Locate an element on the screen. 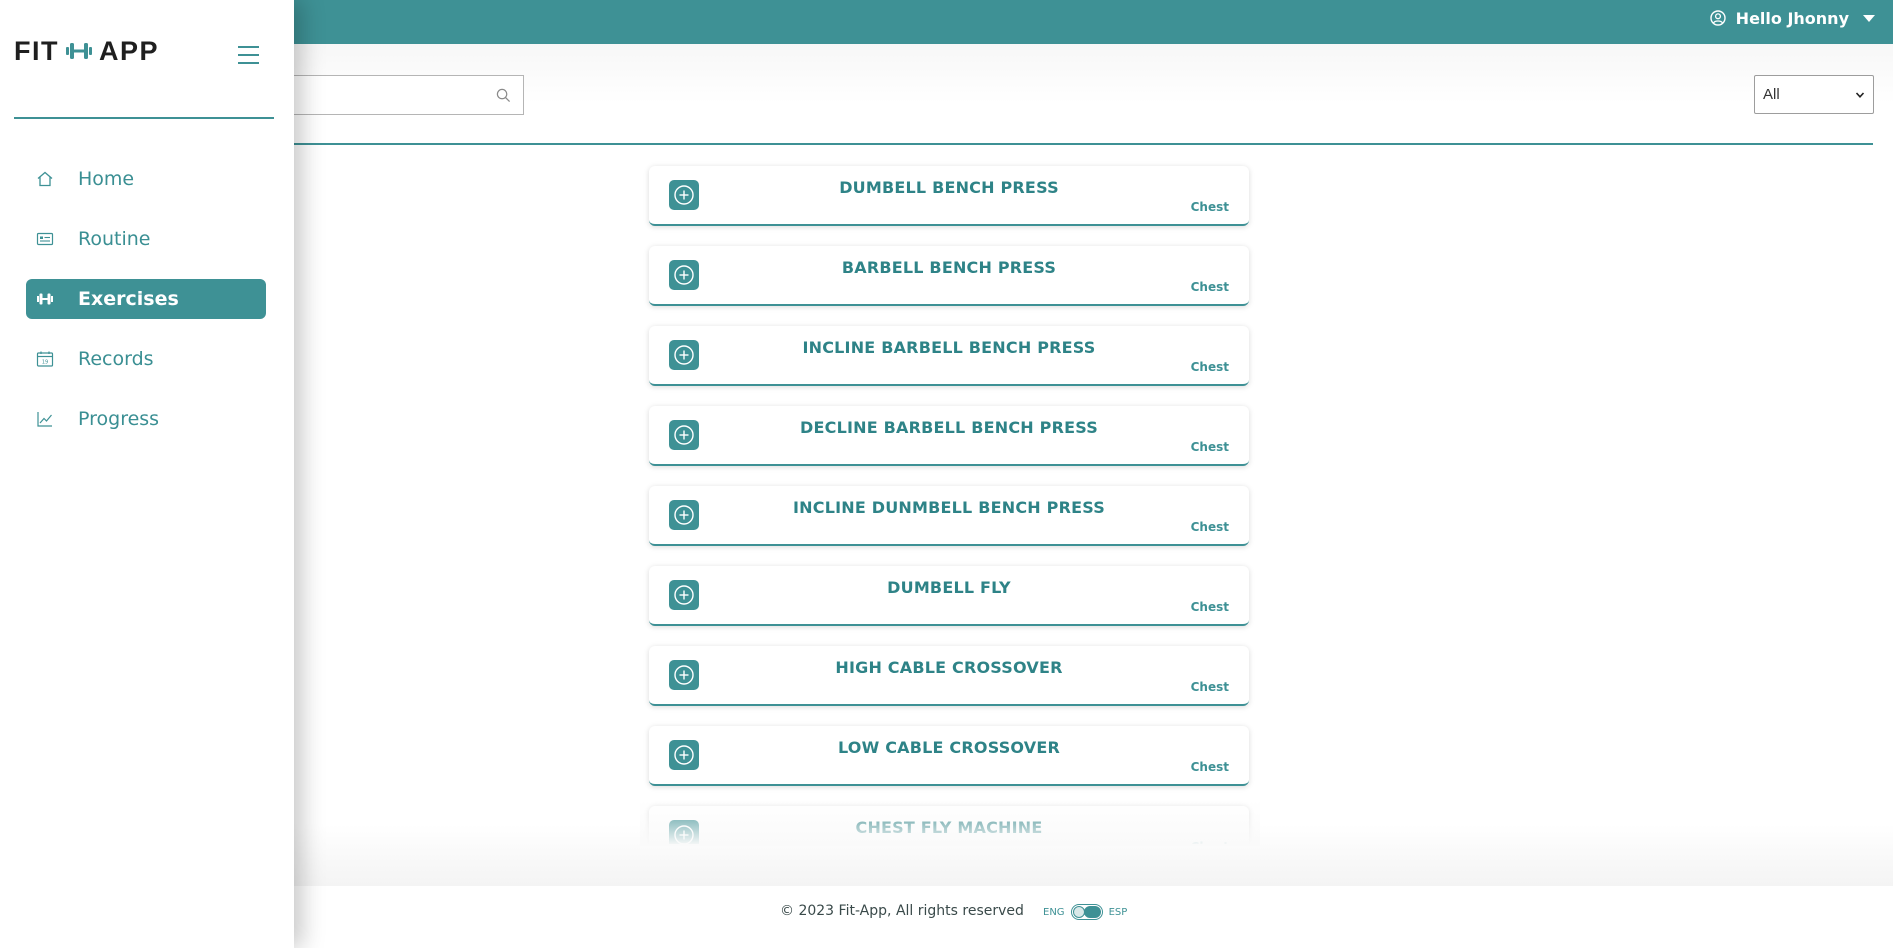 This screenshot has height=948, width=1893. exercise-card: INCLINE BARBELL BENCH PRESS Chest is located at coordinates (949, 356).